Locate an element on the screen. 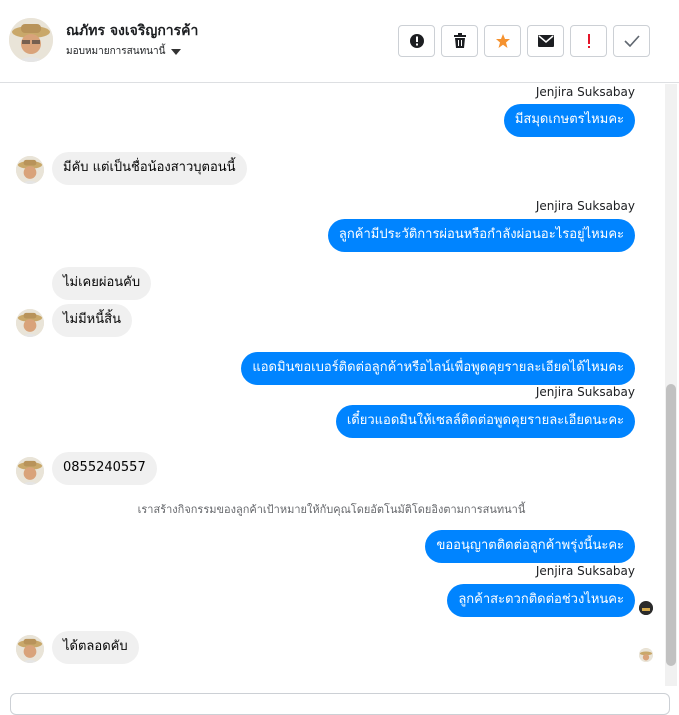 This screenshot has width=679, height=715. incoming-message: ไม่เคยผ่อนคับ is located at coordinates (102, 283).